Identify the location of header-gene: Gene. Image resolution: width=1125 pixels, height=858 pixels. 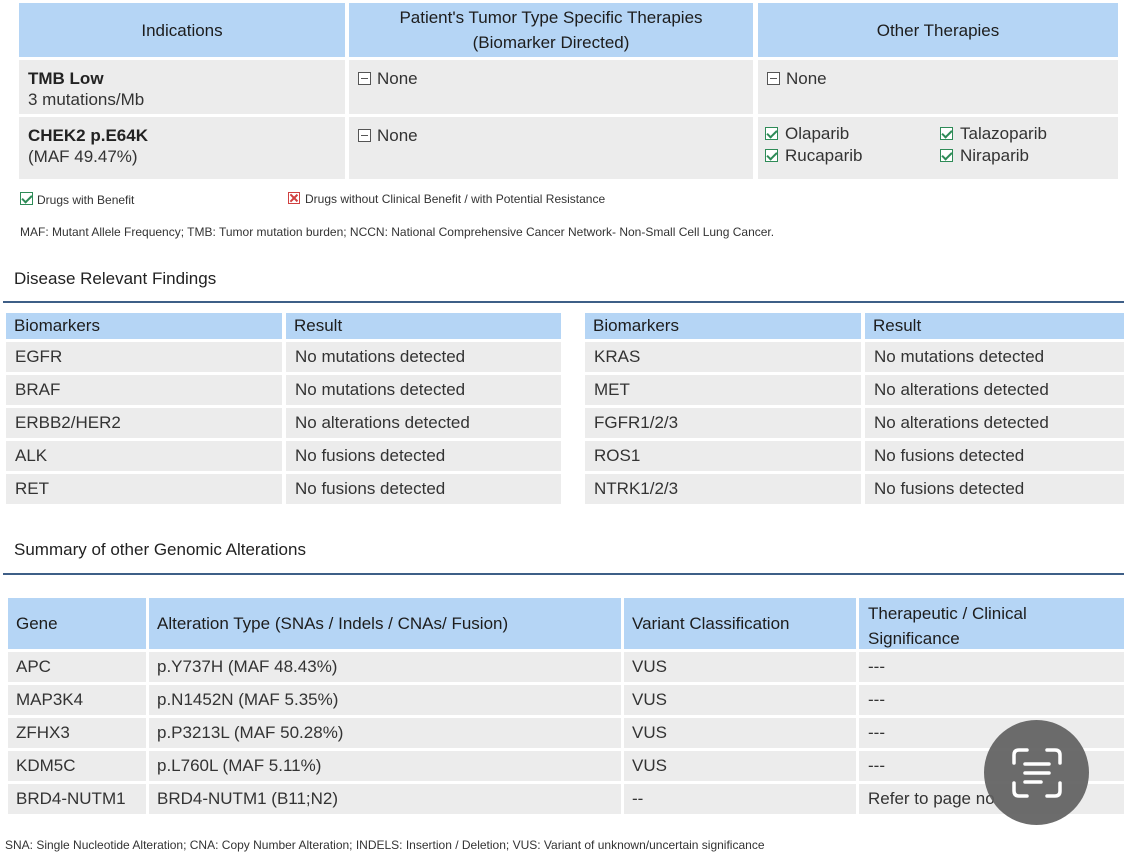
(77, 623).